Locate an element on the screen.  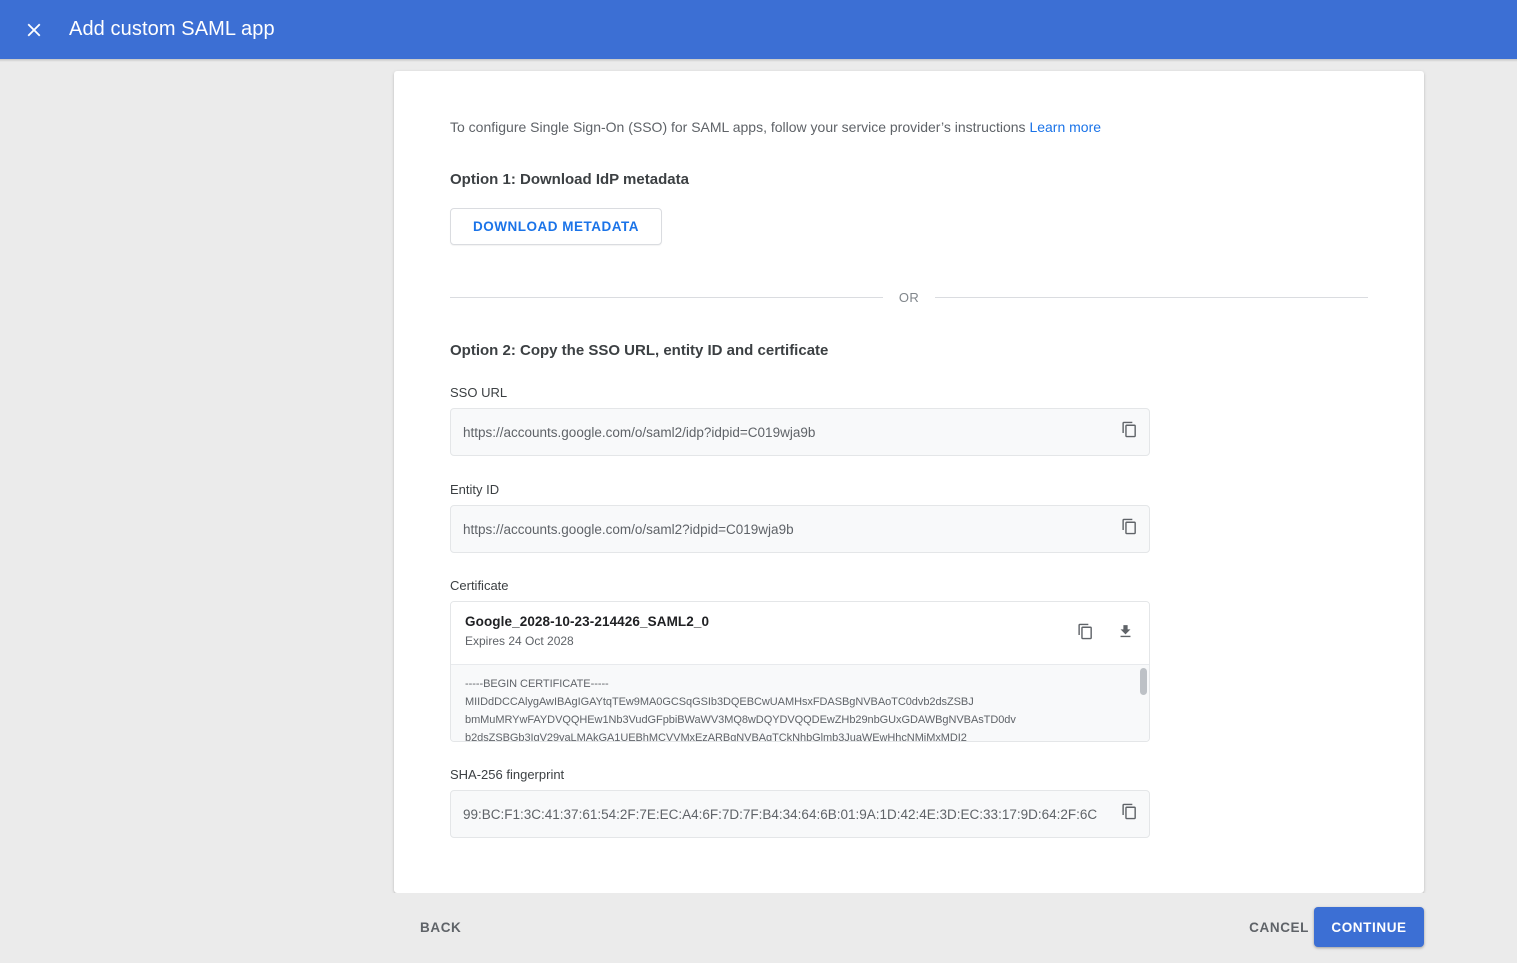
download-icon is located at coordinates (1125, 634).